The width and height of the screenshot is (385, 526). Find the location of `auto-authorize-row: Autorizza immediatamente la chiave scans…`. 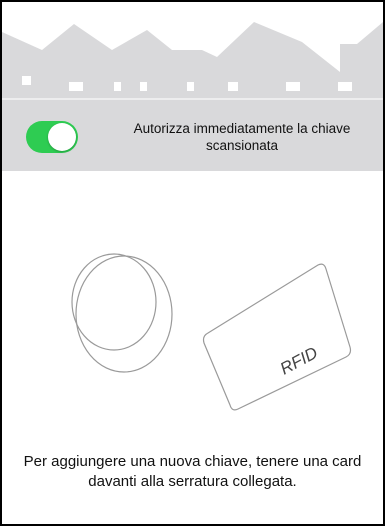

auto-authorize-row: Autorizza immediatamente la chiave scans… is located at coordinates (192, 138).